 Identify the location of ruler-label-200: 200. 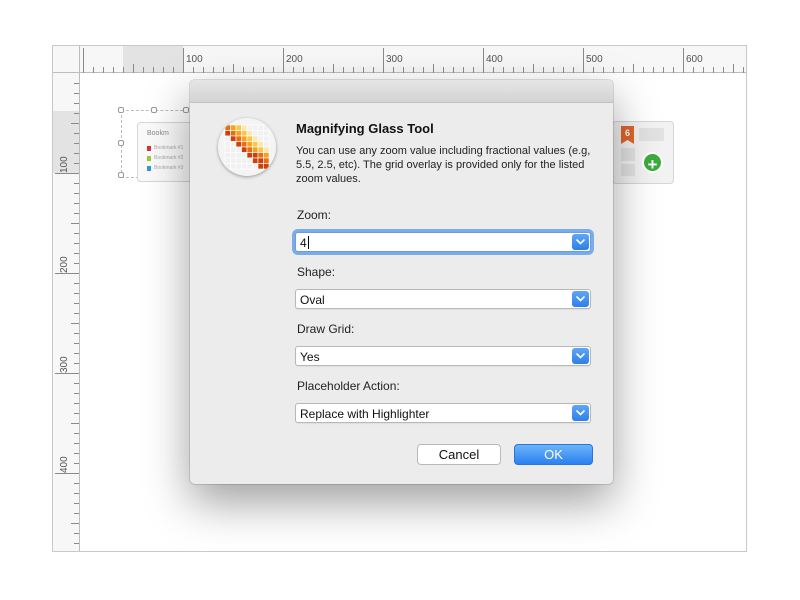
(294, 59).